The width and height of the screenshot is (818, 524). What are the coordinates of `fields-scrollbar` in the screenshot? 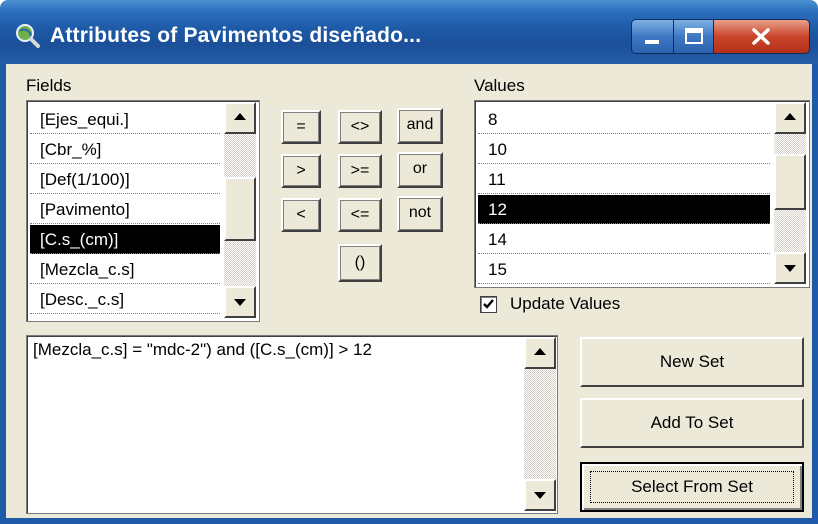 It's located at (240, 210).